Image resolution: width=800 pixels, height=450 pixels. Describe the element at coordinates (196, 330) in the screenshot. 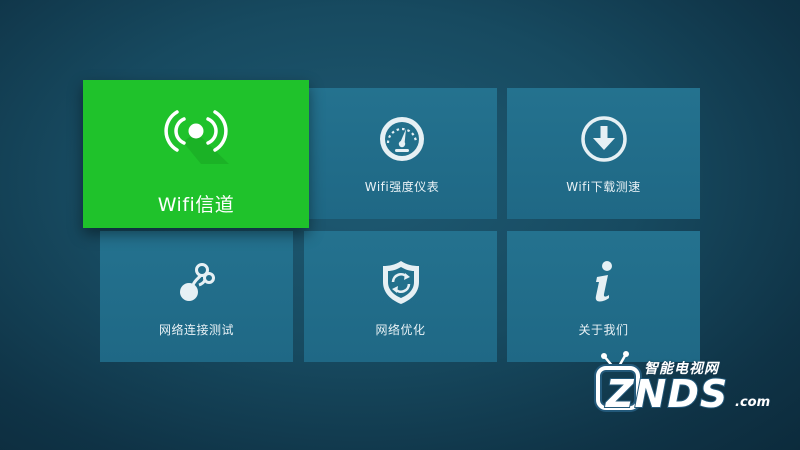

I see `tile-label: 网络连接测试` at that location.